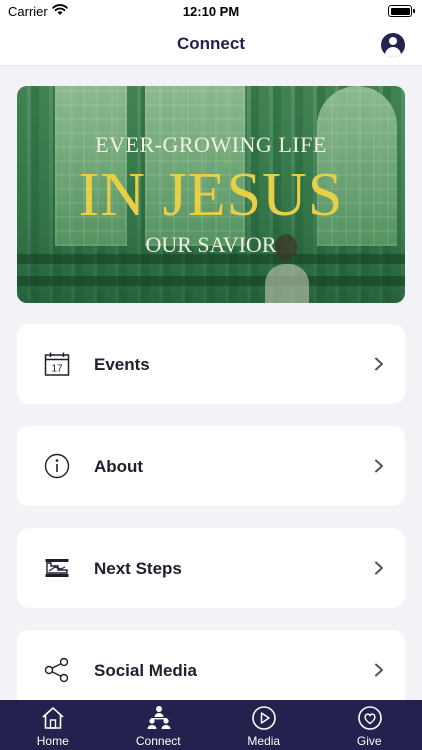 Image resolution: width=422 pixels, height=750 pixels. I want to click on play-icon, so click(264, 718).